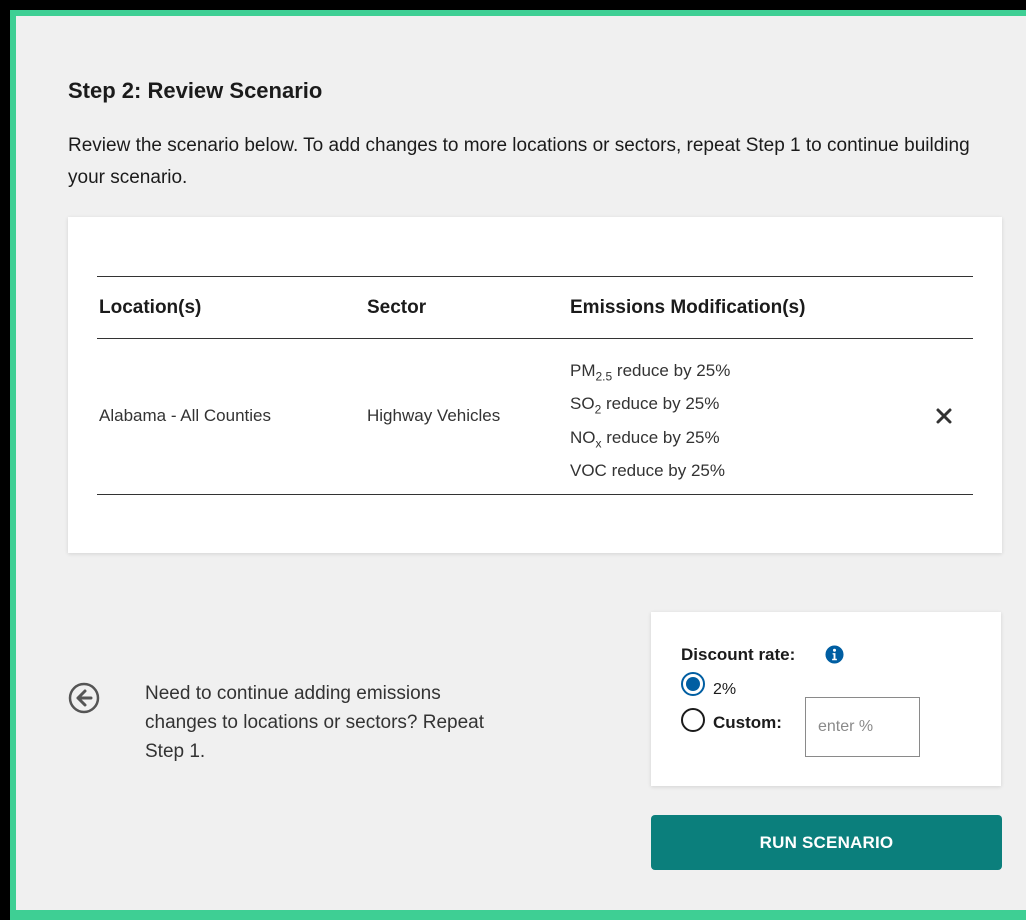 This screenshot has width=1026, height=920. I want to click on arrow-left-circle-icon, so click(84, 698).